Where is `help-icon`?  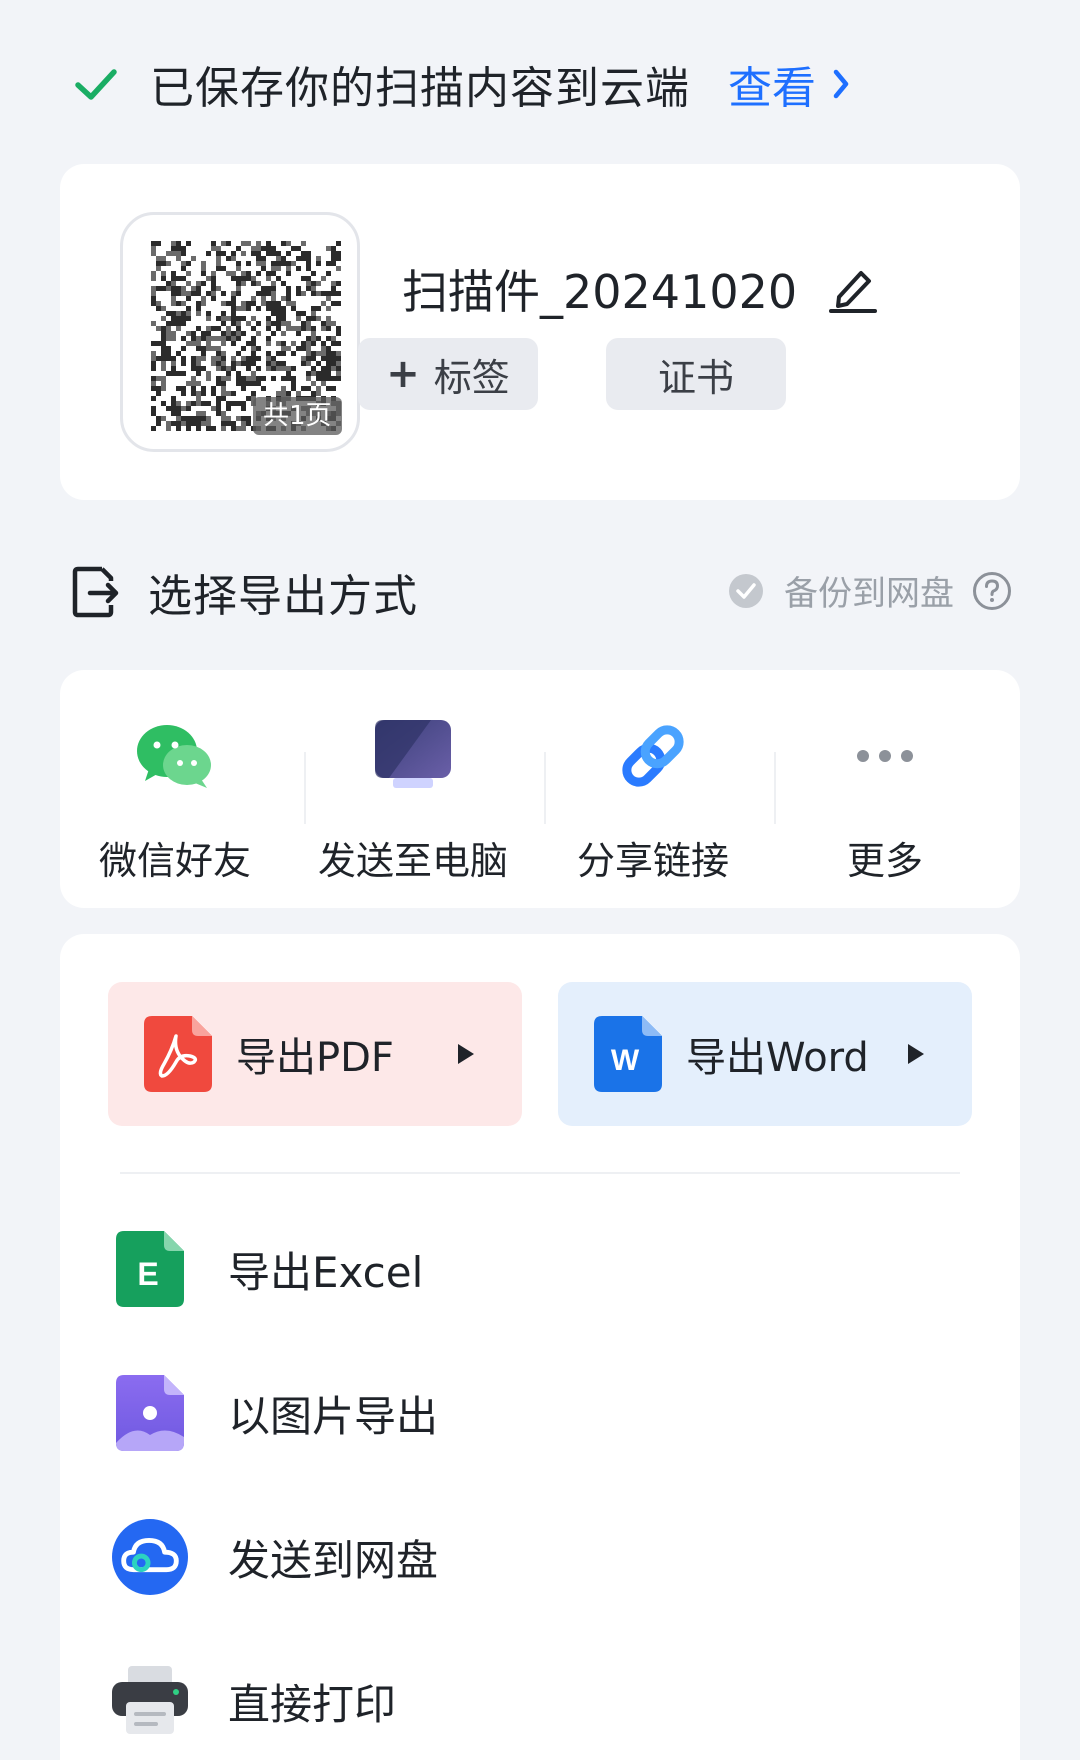
help-icon is located at coordinates (992, 591).